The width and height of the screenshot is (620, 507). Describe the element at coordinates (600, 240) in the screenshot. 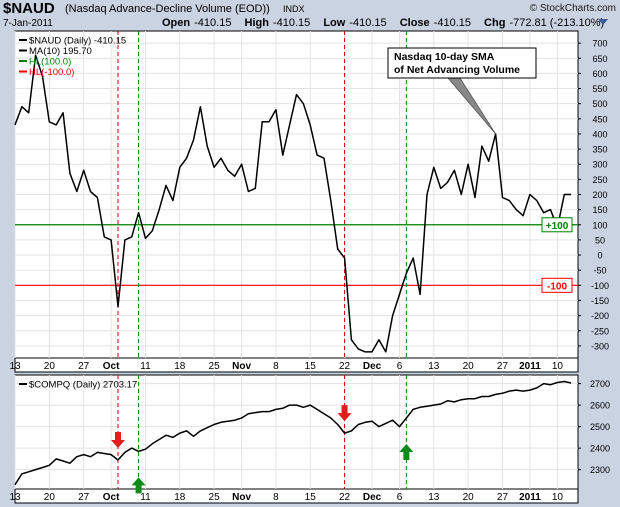

I see `y-tick-label: 50` at that location.